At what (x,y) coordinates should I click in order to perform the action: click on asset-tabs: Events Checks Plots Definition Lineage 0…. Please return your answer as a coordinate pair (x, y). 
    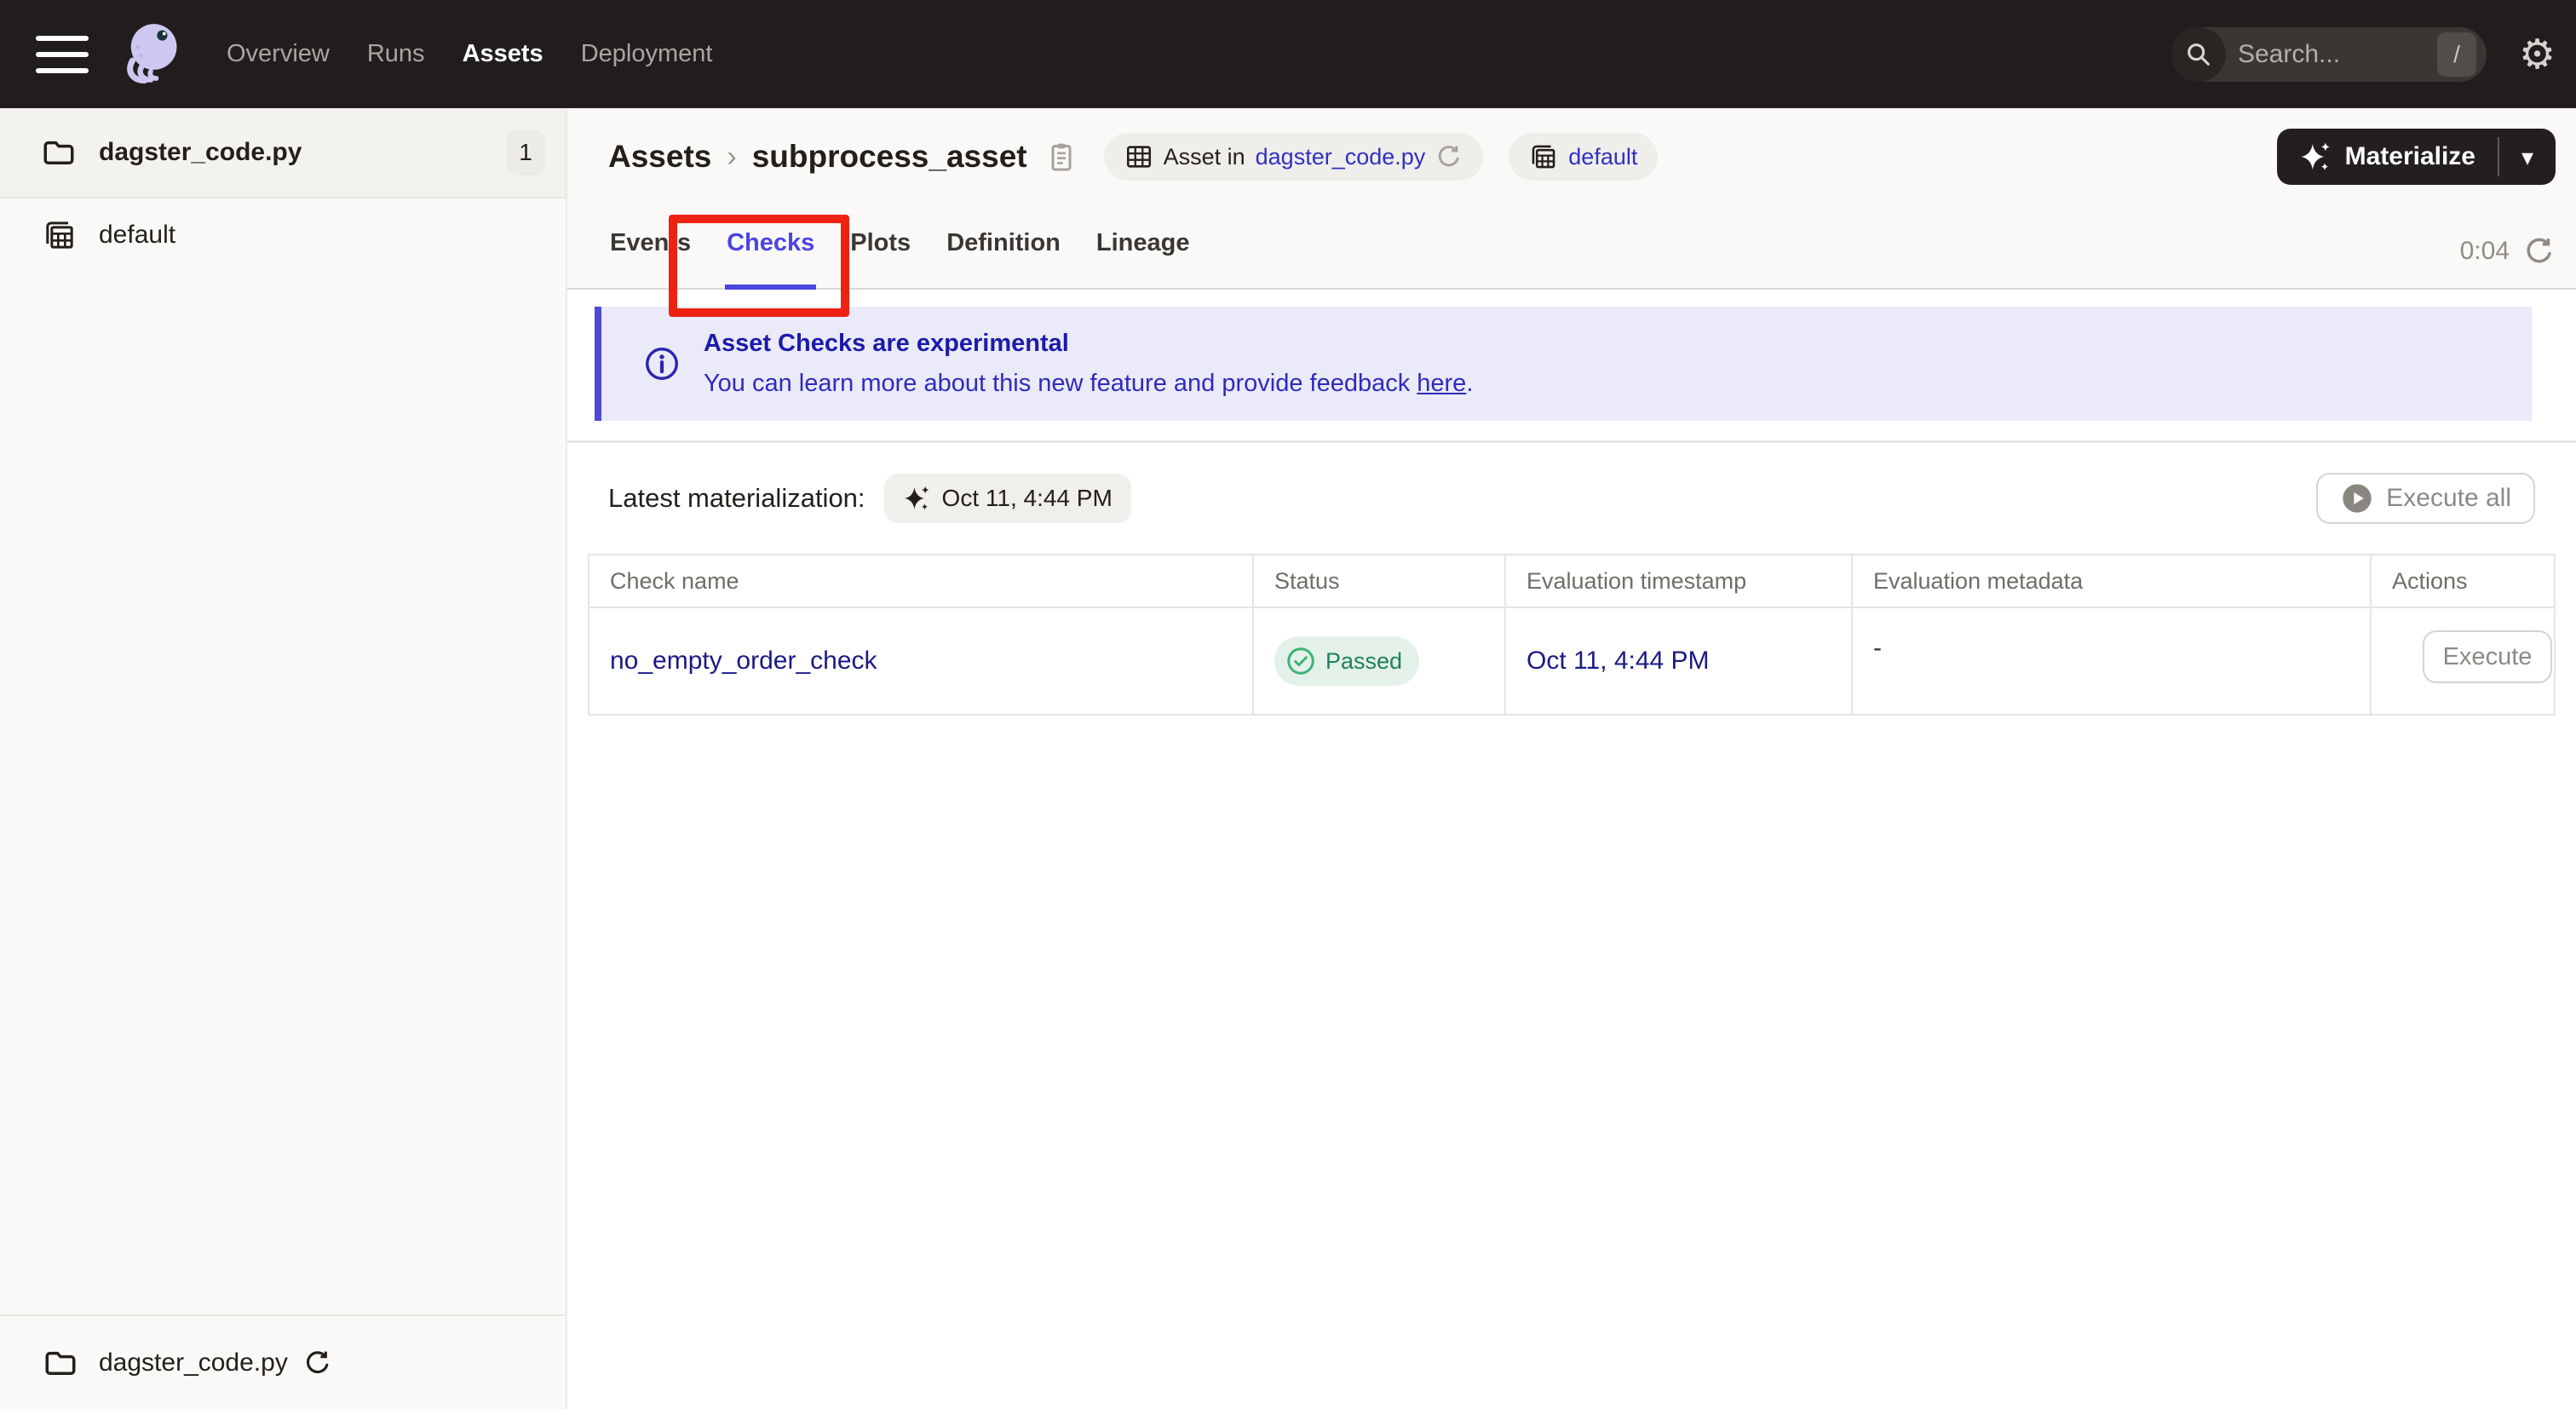
    Looking at the image, I should click on (1572, 248).